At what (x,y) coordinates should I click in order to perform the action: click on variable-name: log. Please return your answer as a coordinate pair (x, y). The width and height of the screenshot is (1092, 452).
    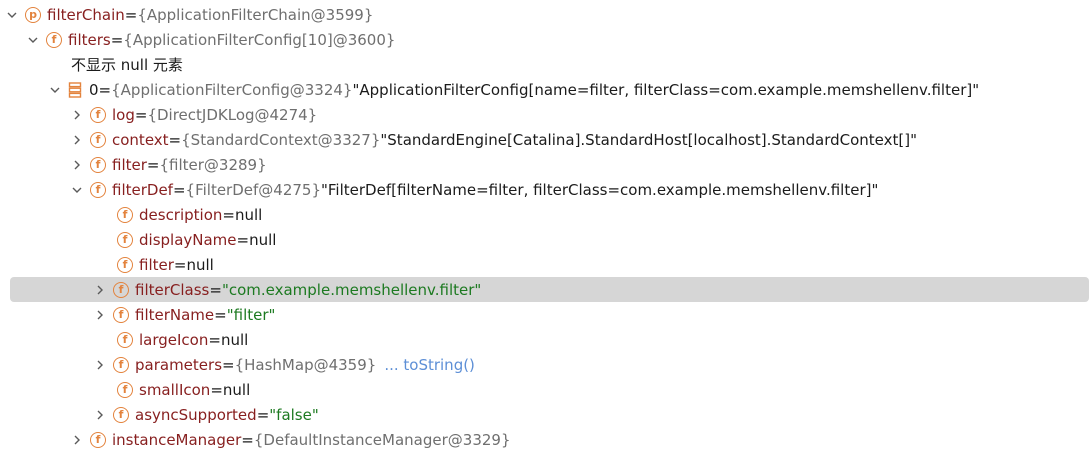
    Looking at the image, I should click on (123, 114).